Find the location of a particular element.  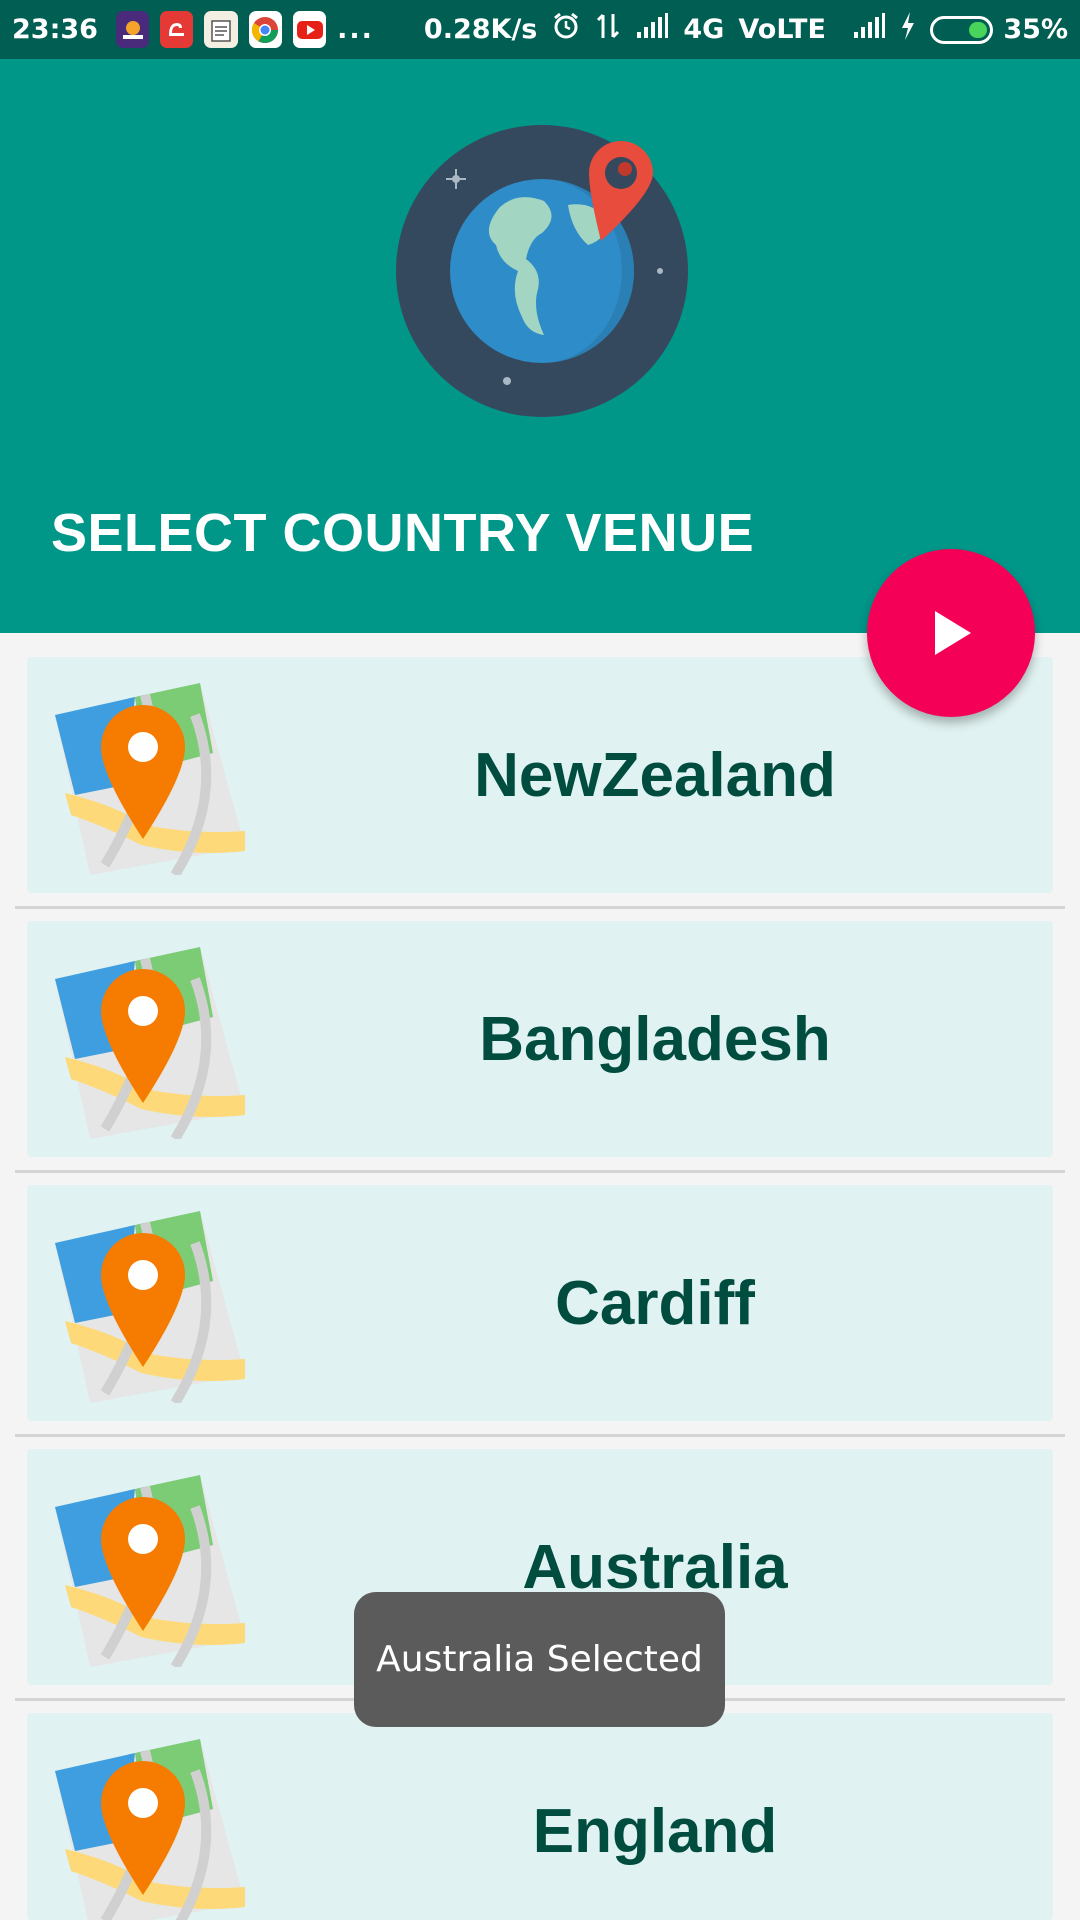

signal-icon is located at coordinates (652, 29).